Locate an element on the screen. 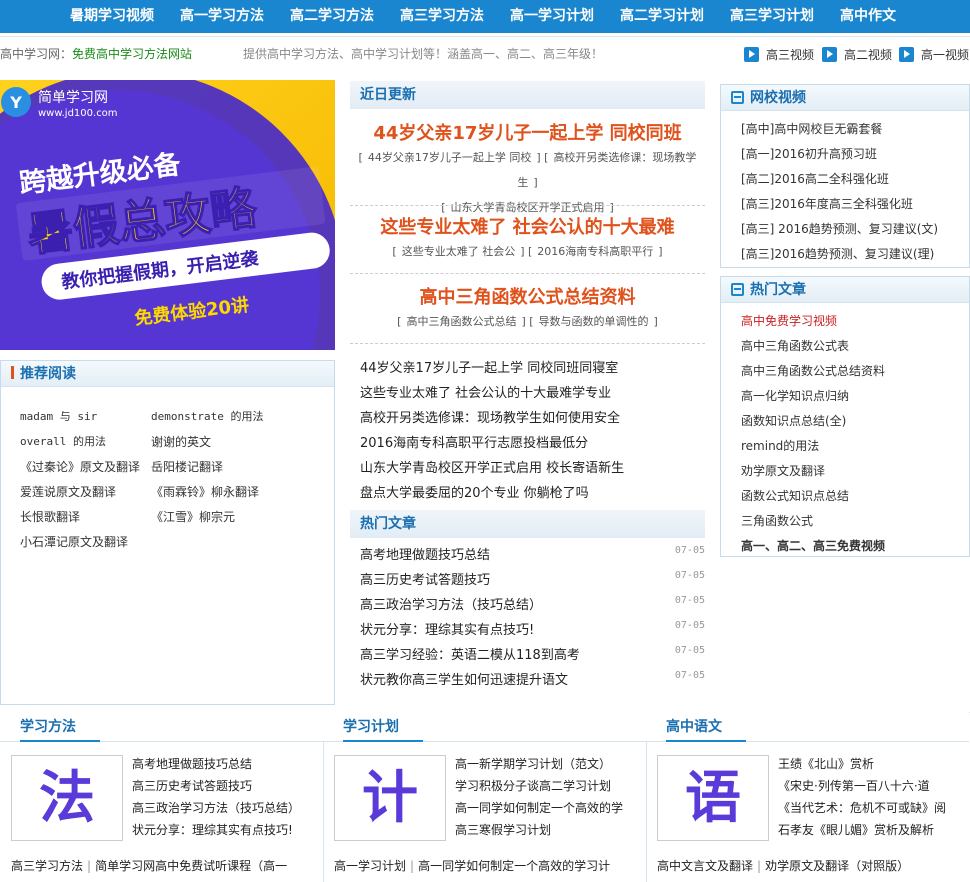 This screenshot has height=882, width=970. school-video-item: [高三] 2016趋势预测、复习建议(文) is located at coordinates (839, 228).